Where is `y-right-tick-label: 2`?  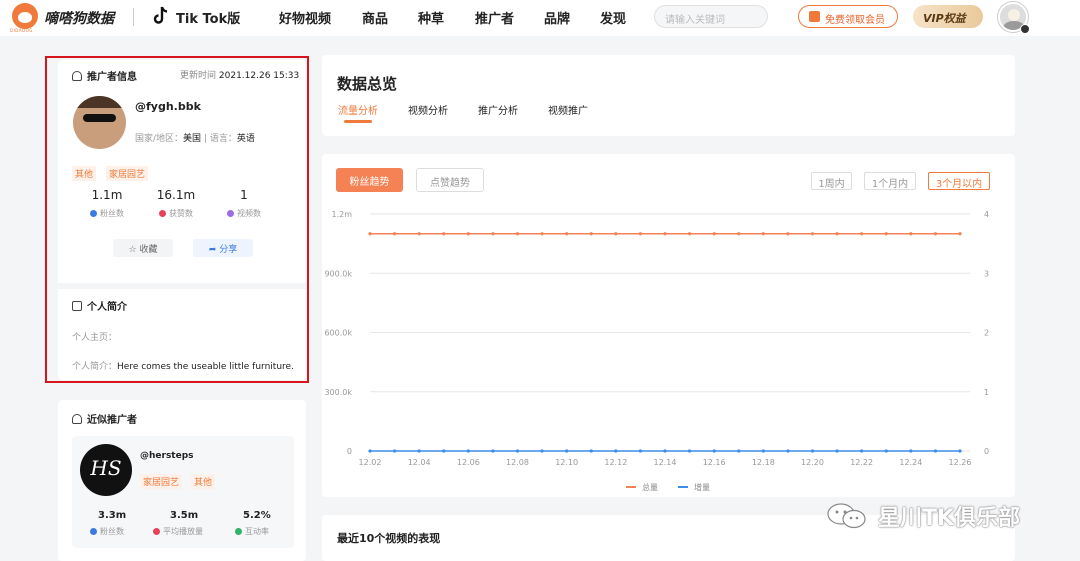
y-right-tick-label: 2 is located at coordinates (986, 333).